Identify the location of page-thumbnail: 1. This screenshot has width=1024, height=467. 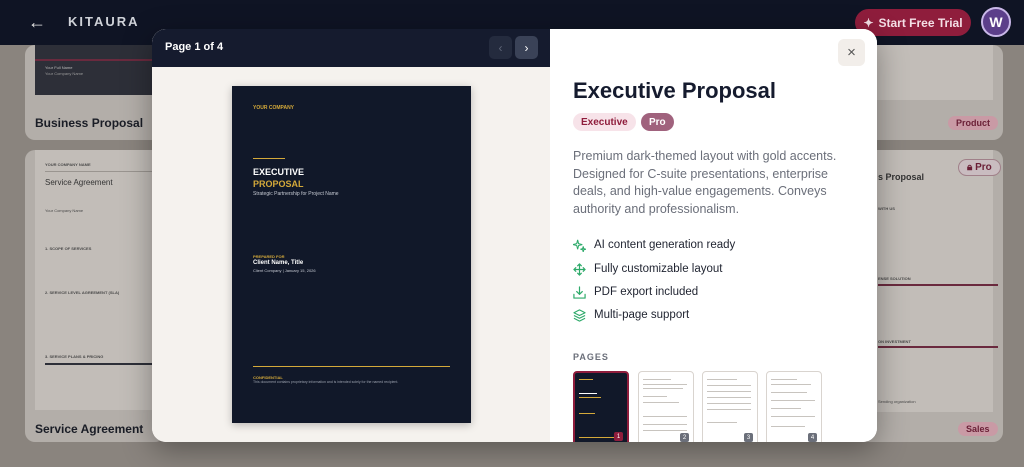
(601, 406).